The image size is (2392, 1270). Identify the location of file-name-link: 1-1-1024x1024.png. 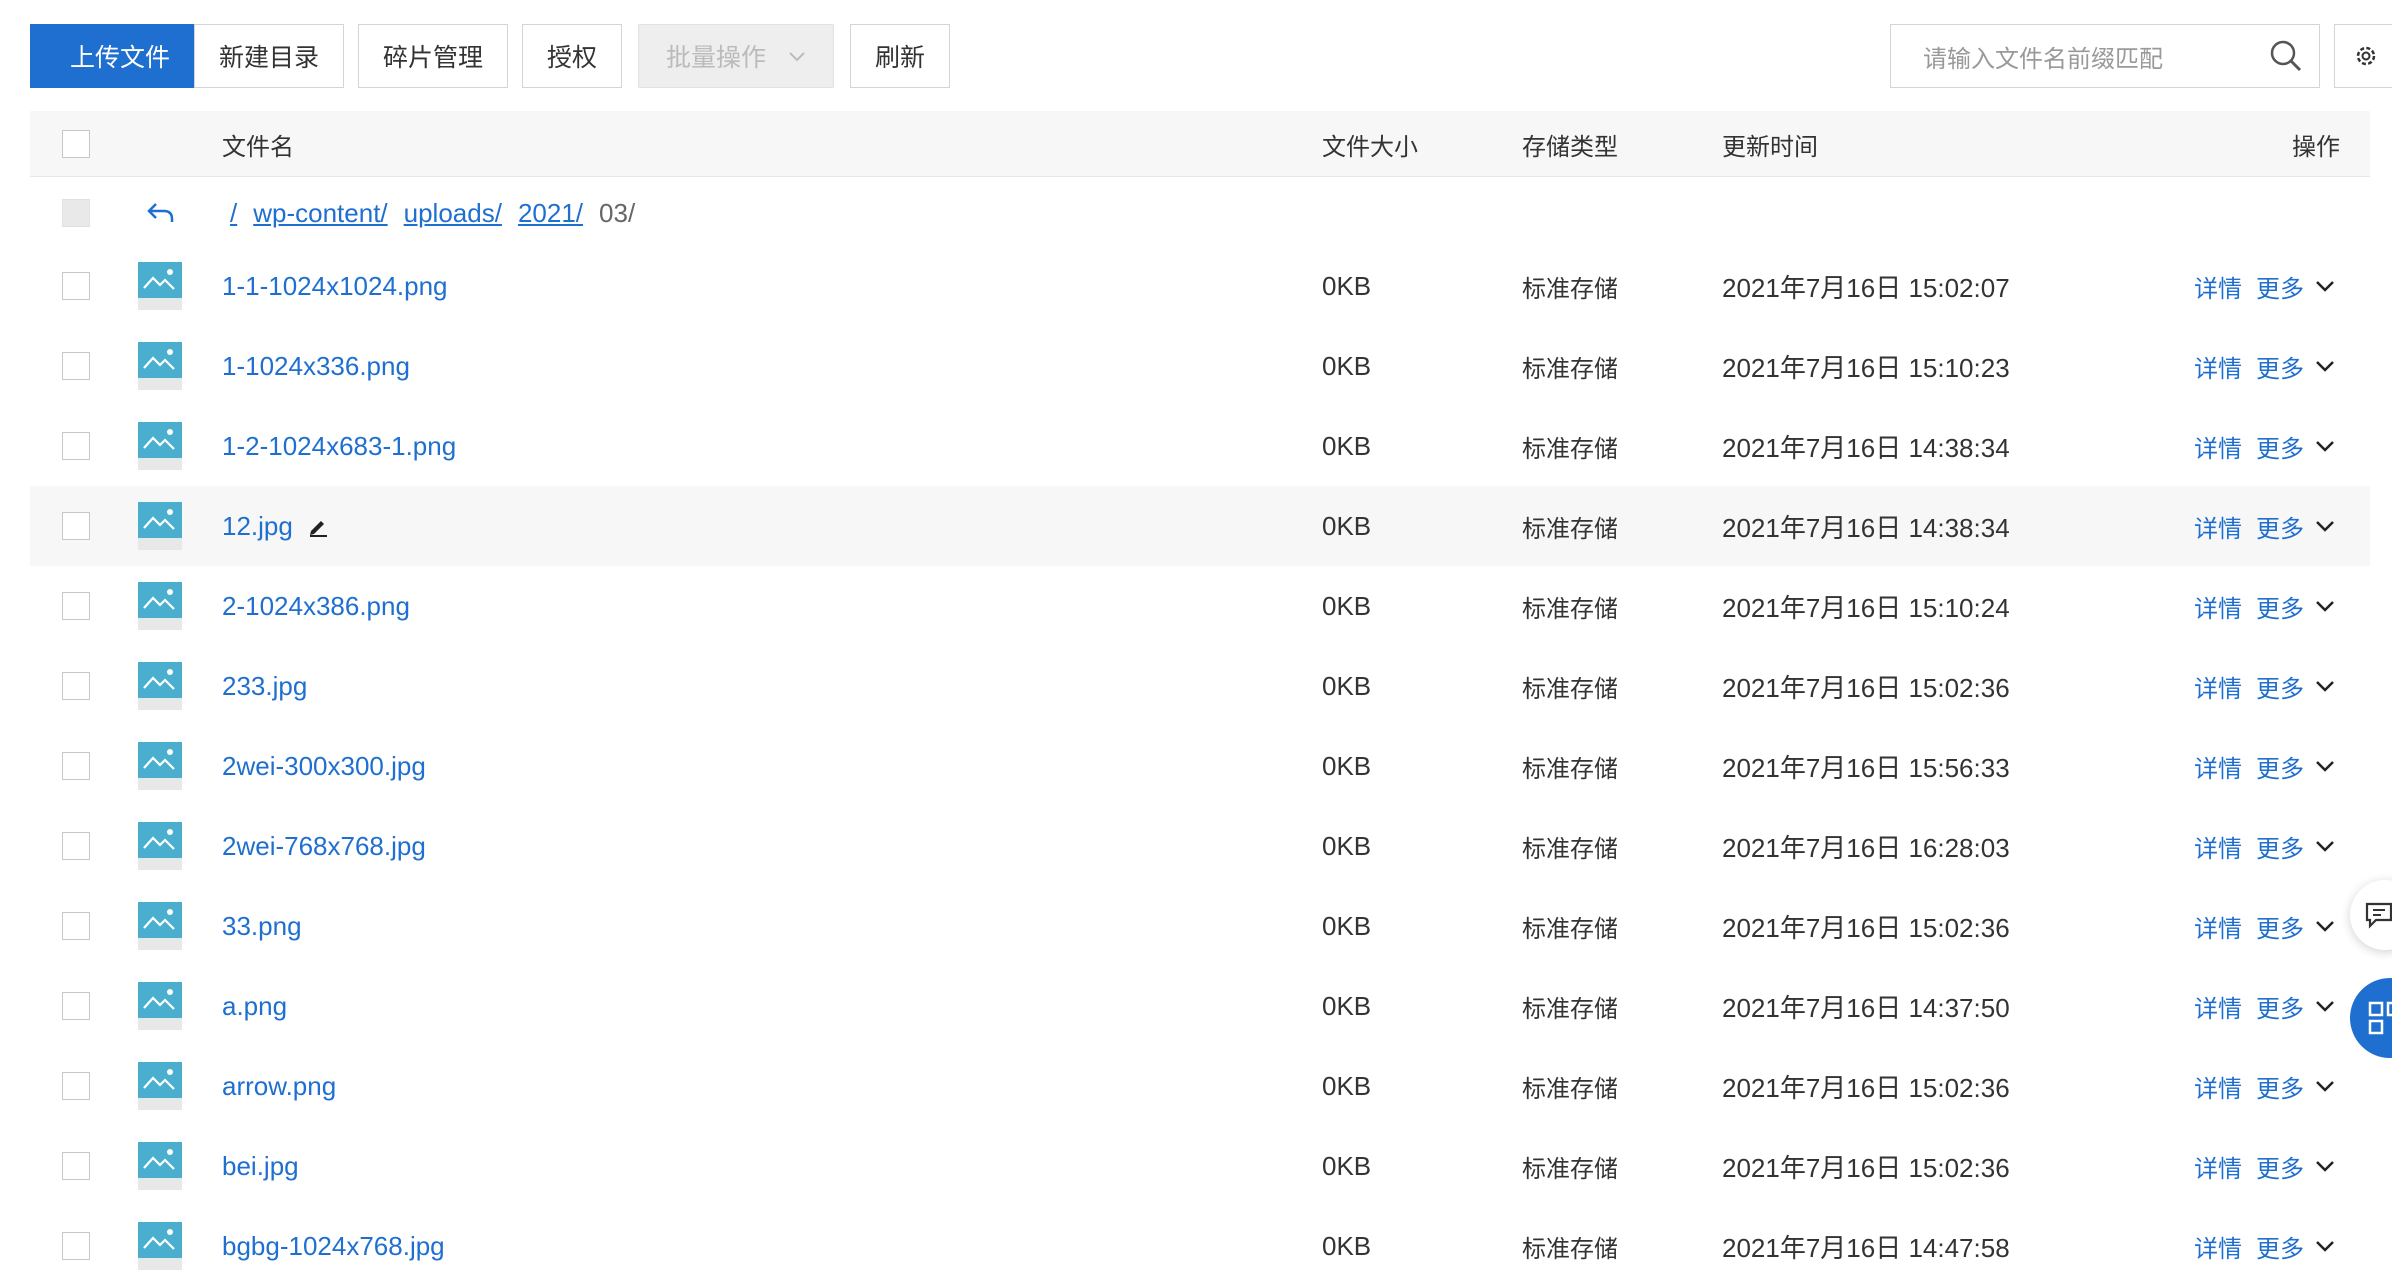
(335, 286).